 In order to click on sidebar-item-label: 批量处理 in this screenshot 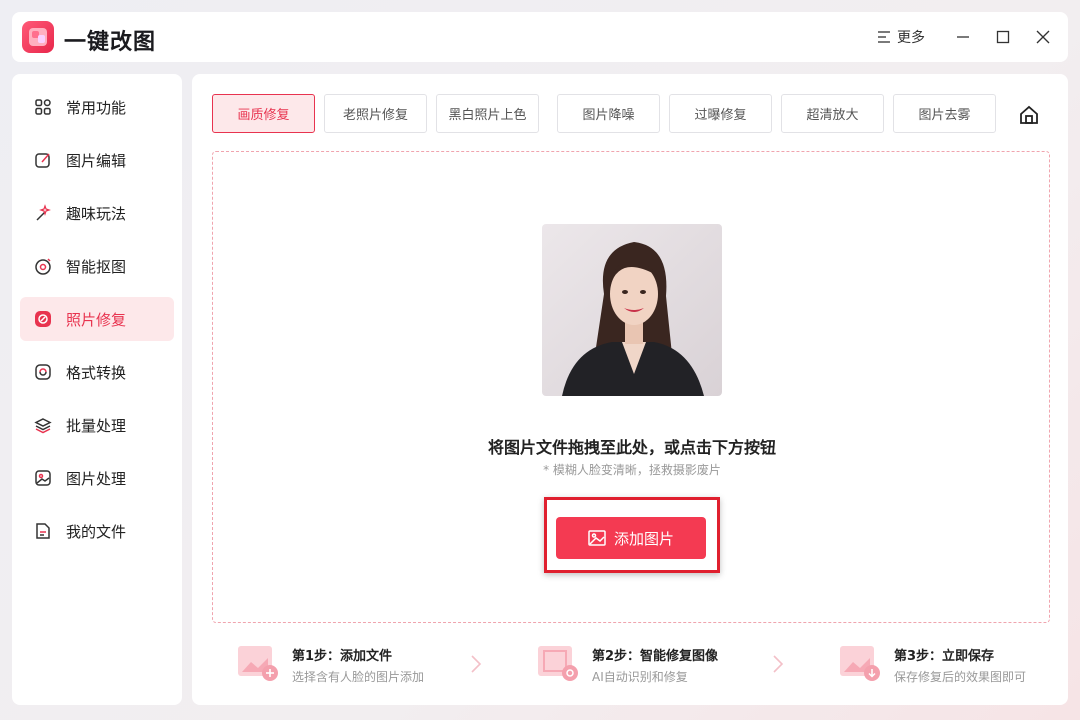, I will do `click(96, 425)`.